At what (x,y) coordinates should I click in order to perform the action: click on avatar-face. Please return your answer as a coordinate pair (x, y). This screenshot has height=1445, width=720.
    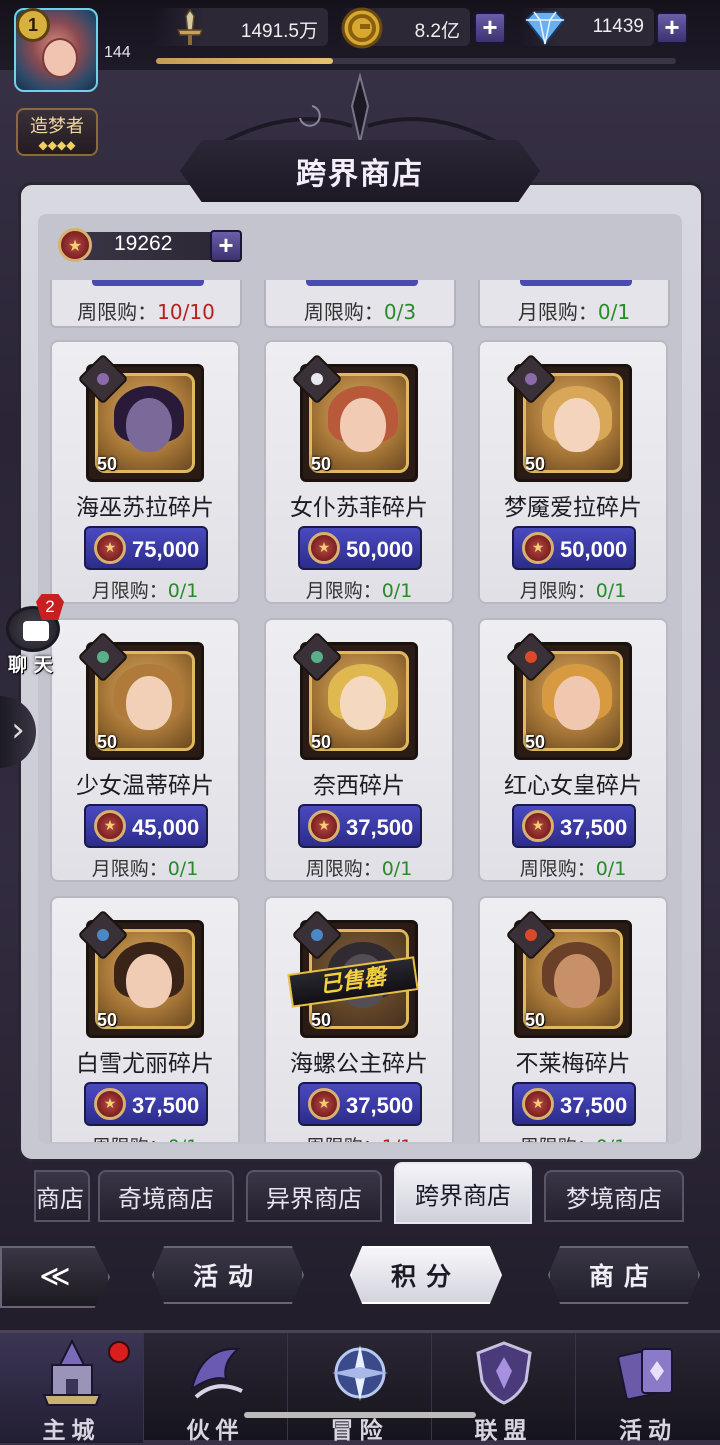
    Looking at the image, I should click on (60, 58).